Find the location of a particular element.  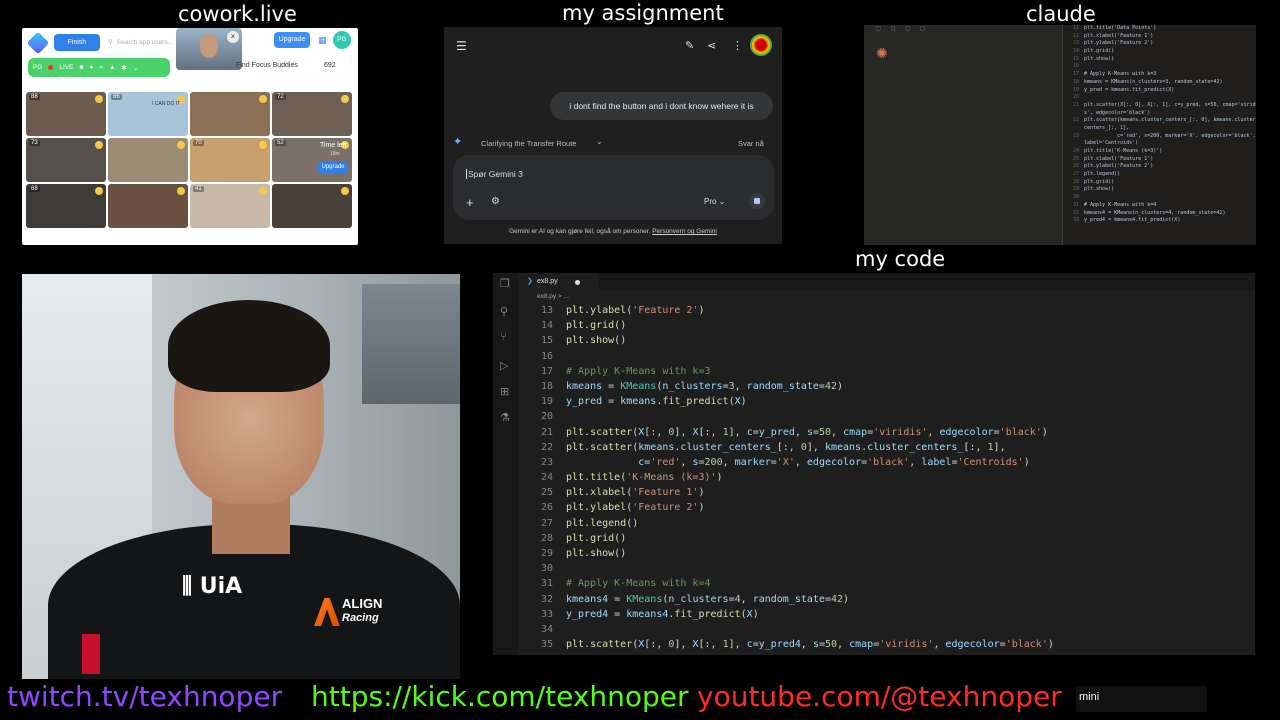

code-line: 30 is located at coordinates (887, 568).